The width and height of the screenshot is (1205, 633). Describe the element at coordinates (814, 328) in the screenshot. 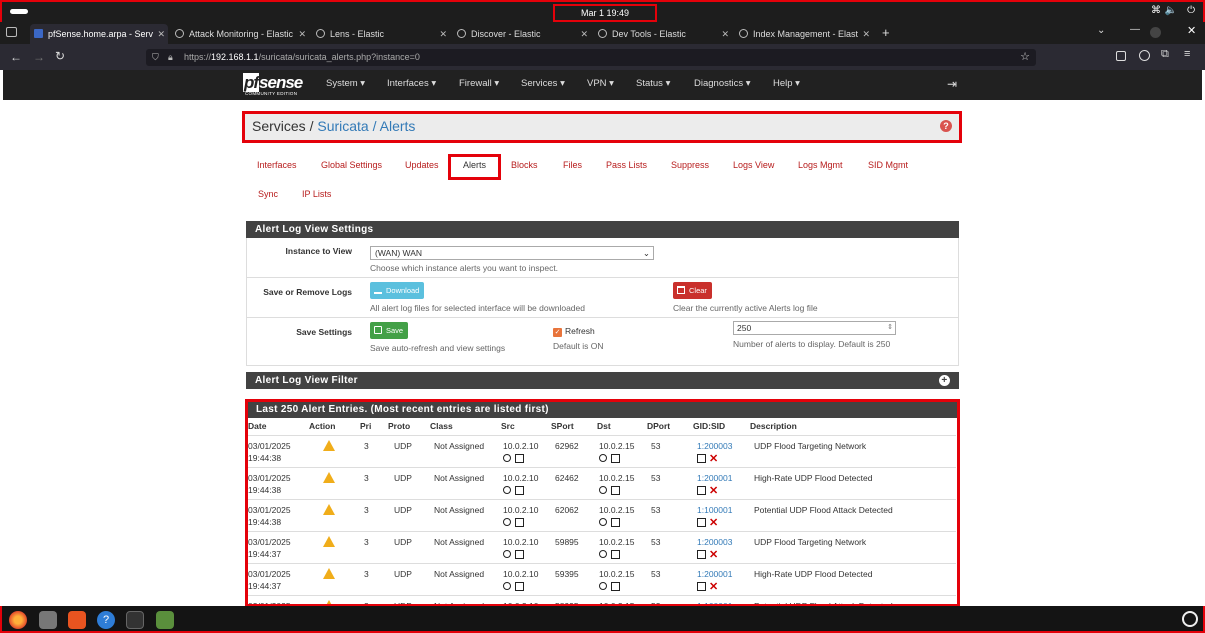

I see `alert-count-input: 250 ⇕` at that location.